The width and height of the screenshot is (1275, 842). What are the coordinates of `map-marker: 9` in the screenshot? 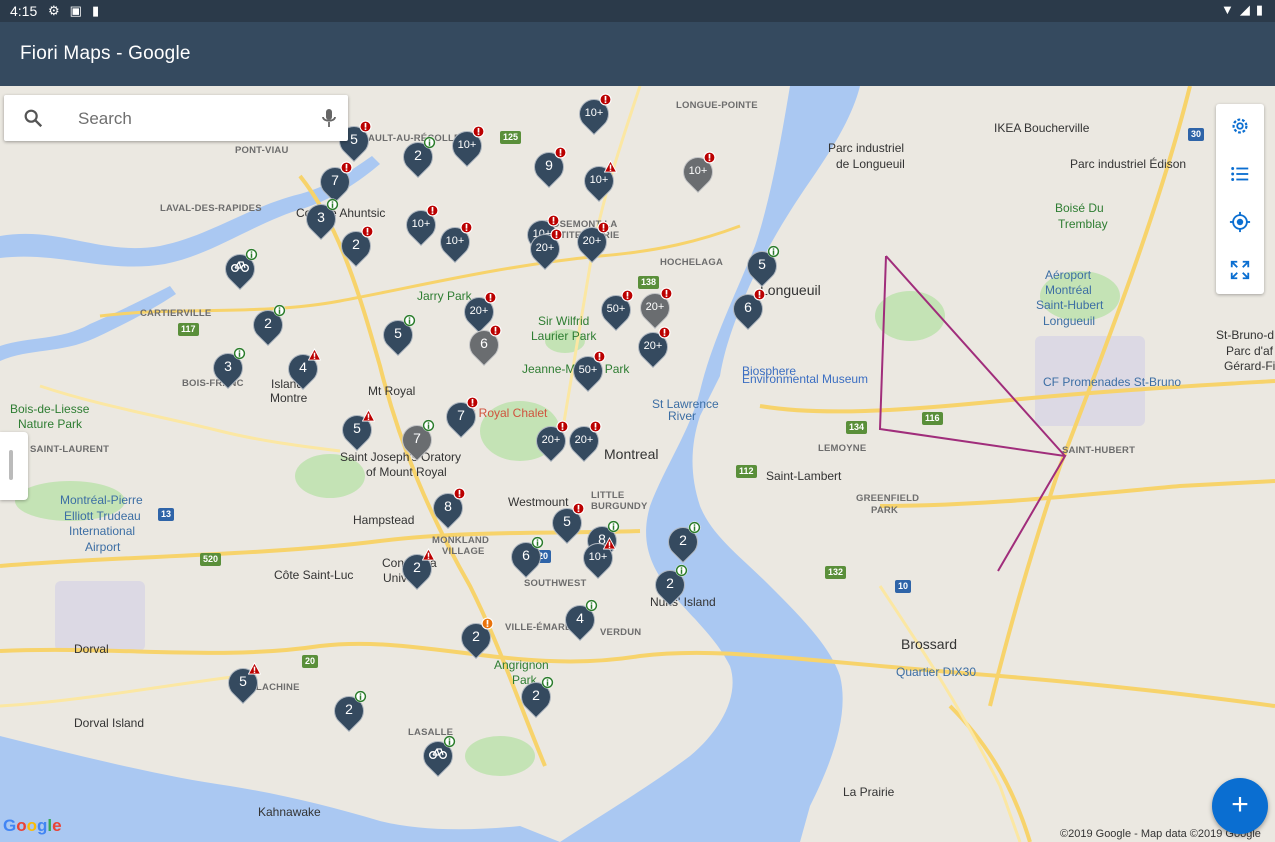 It's located at (549, 167).